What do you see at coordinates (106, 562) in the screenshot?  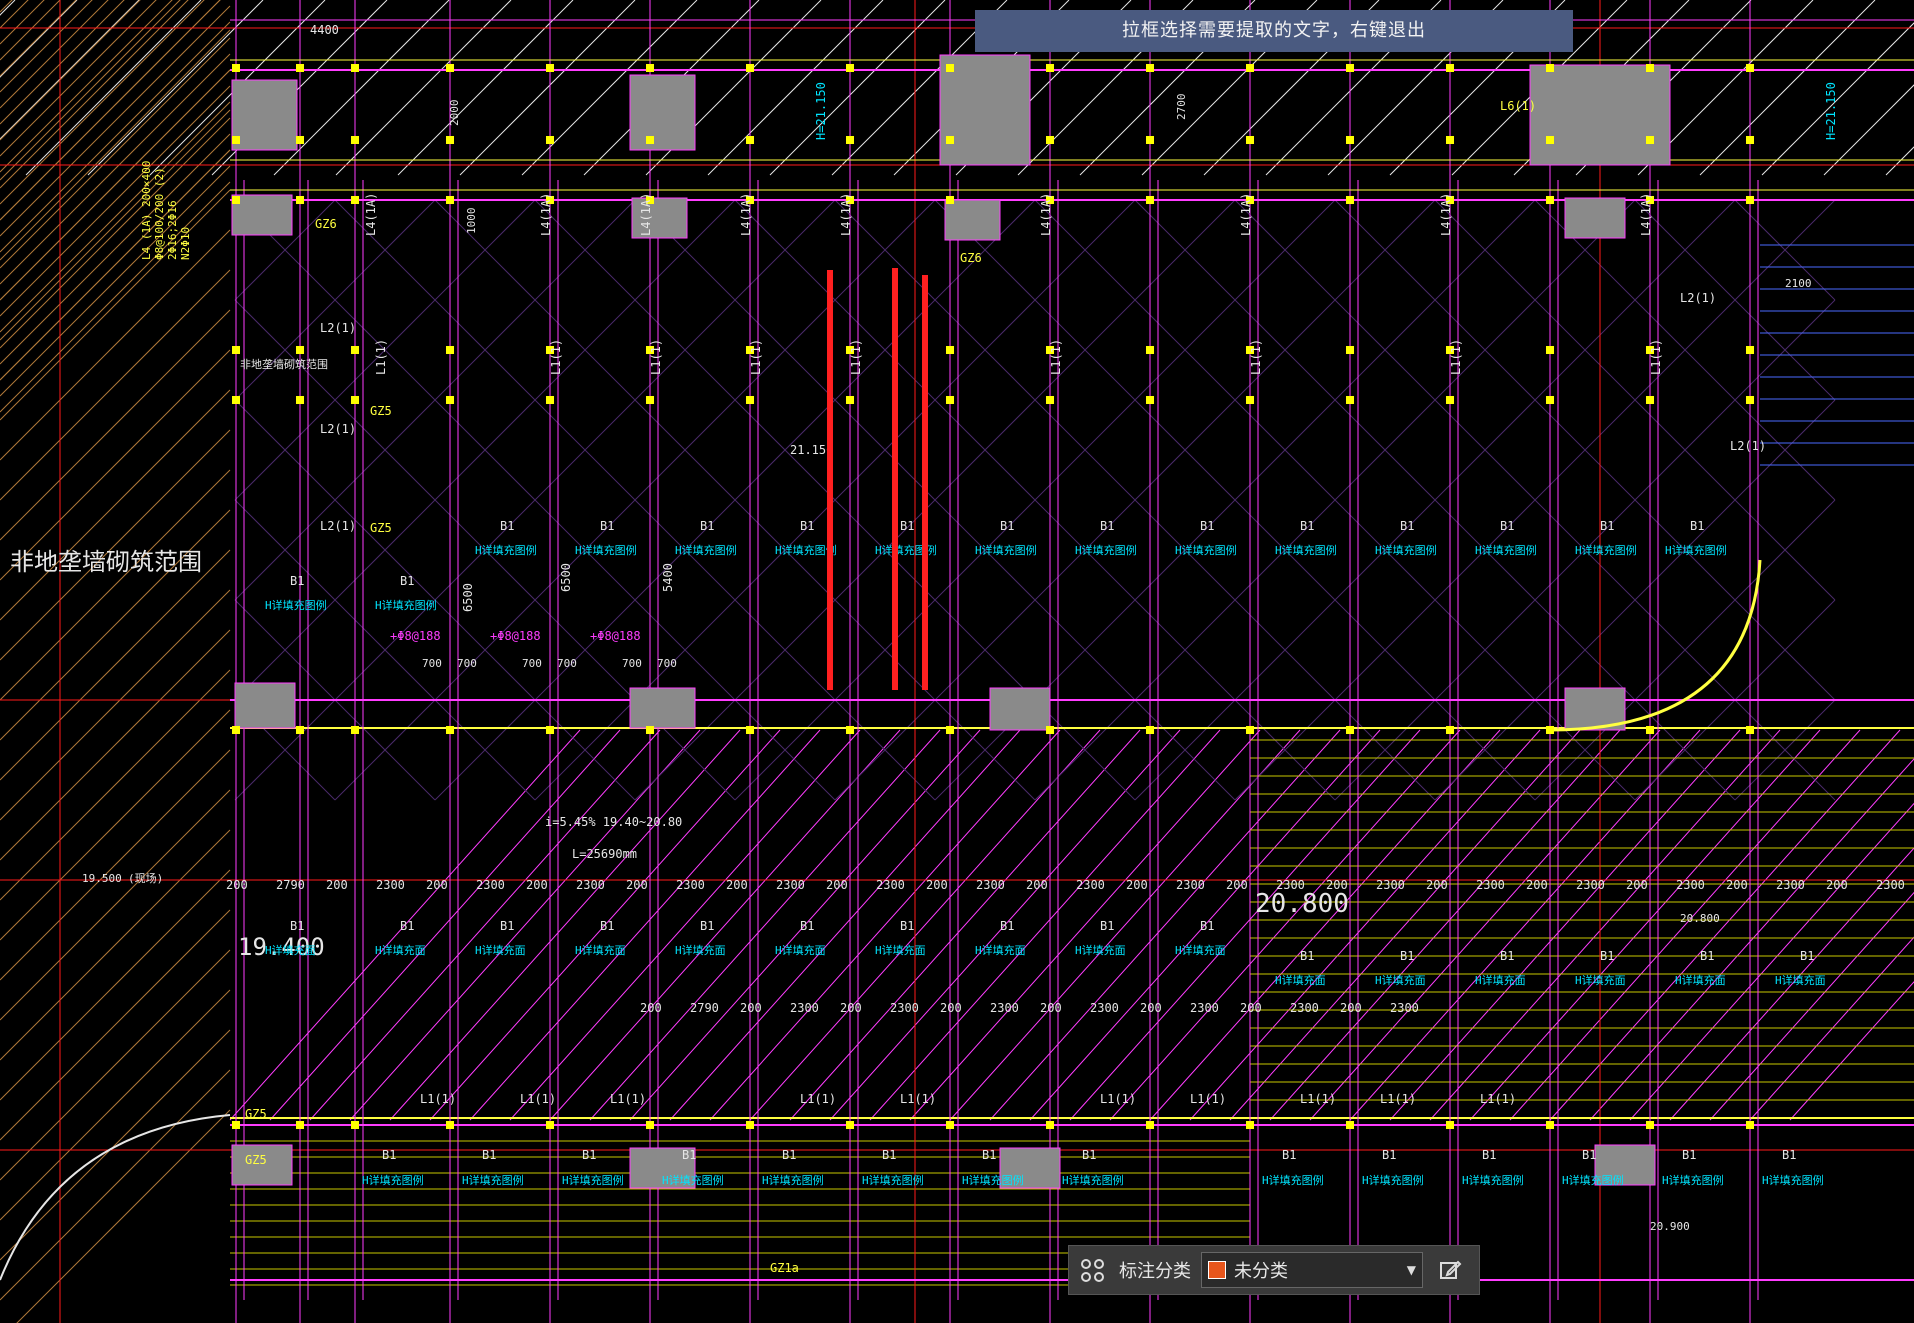 I see `area-note-text: 非地垄墙砌筑范围` at bounding box center [106, 562].